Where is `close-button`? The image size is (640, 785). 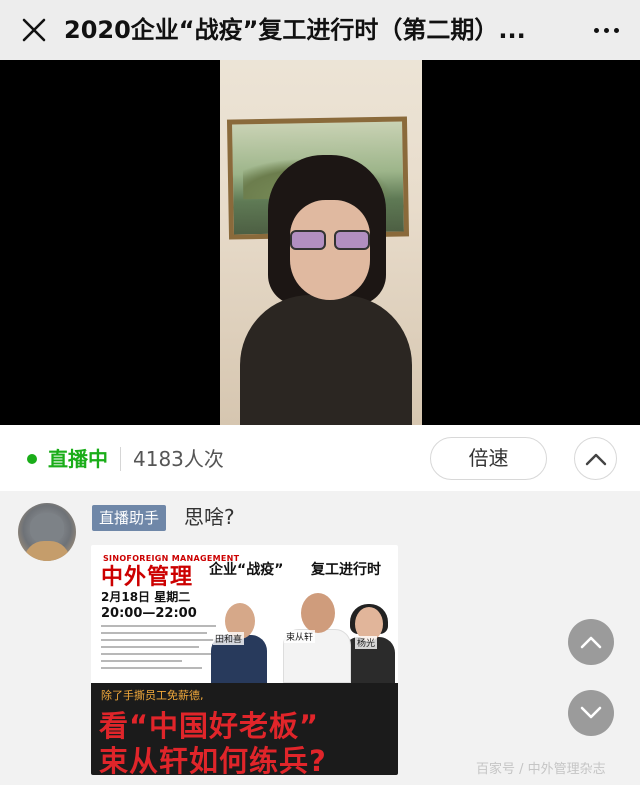
close-button is located at coordinates (34, 30).